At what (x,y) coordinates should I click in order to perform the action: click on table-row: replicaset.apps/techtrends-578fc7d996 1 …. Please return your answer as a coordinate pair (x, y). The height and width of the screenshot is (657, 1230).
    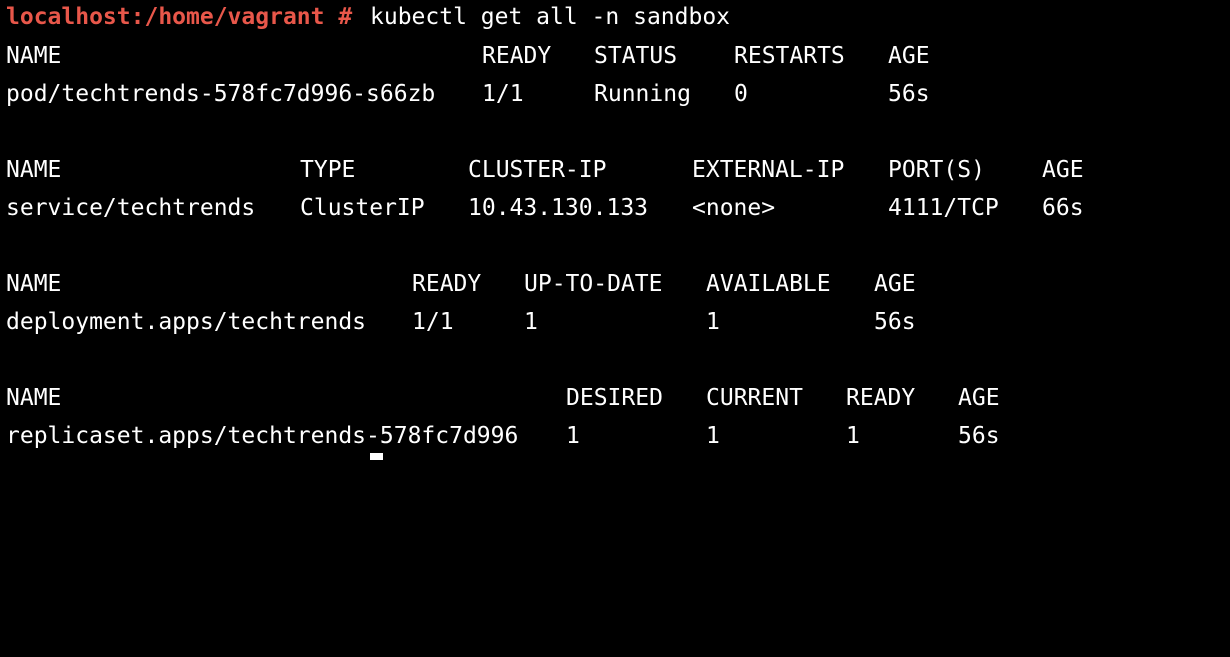
    Looking at the image, I should click on (503, 436).